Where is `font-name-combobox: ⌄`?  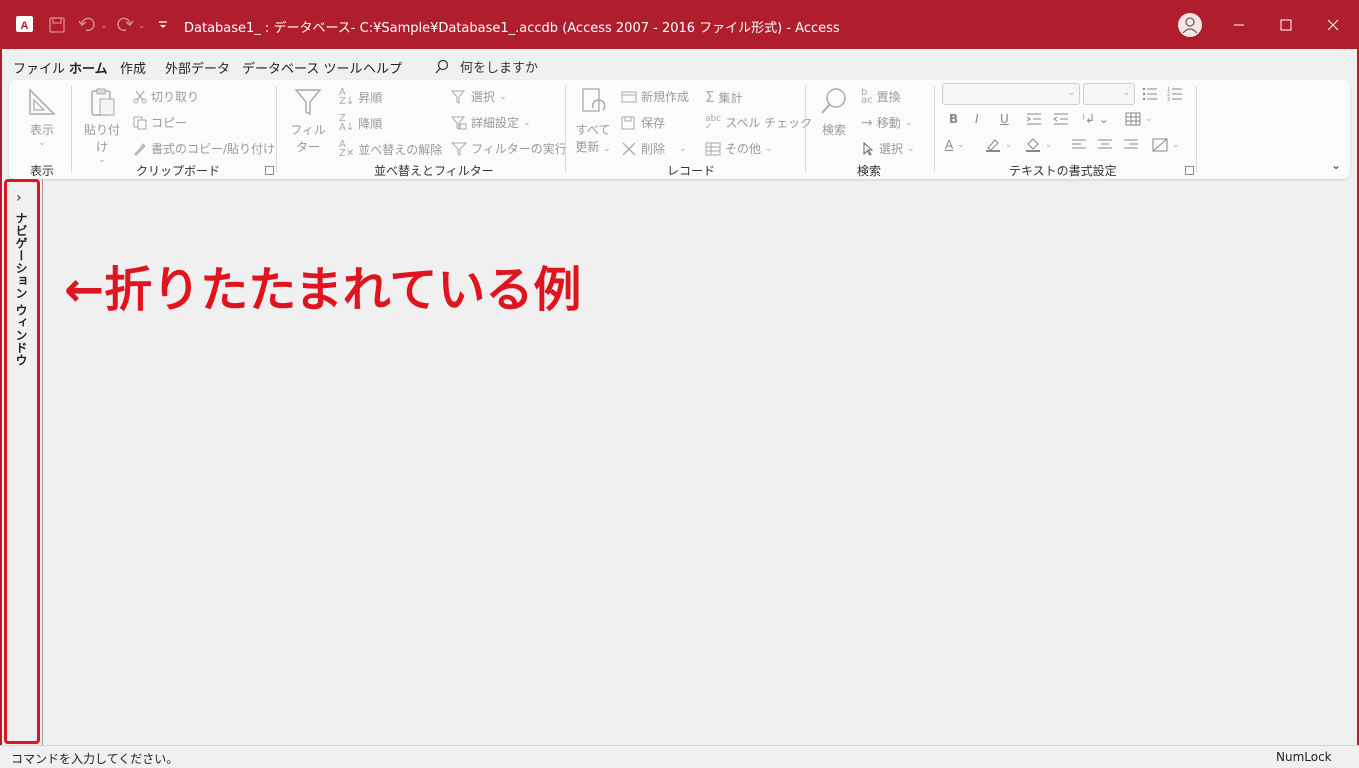
font-name-combobox: ⌄ is located at coordinates (1011, 94).